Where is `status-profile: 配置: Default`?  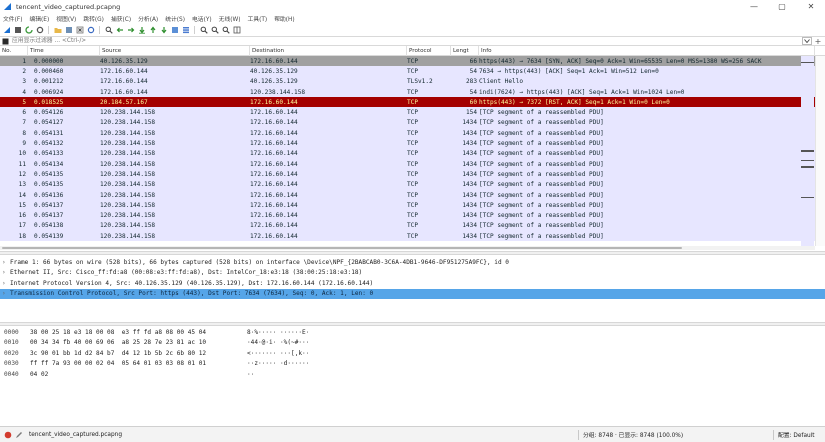 status-profile: 配置: Default is located at coordinates (796, 434).